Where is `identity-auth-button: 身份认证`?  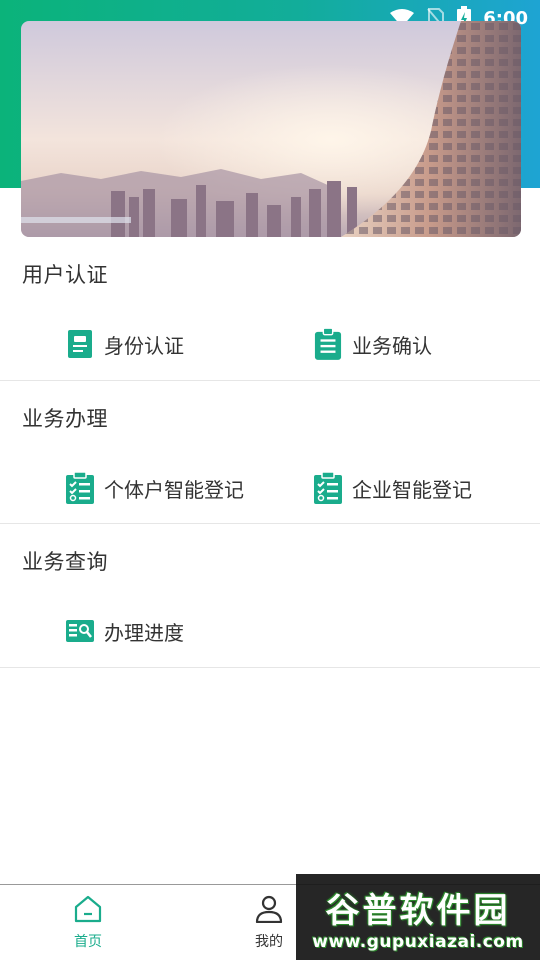 identity-auth-button: 身份认证 is located at coordinates (125, 344).